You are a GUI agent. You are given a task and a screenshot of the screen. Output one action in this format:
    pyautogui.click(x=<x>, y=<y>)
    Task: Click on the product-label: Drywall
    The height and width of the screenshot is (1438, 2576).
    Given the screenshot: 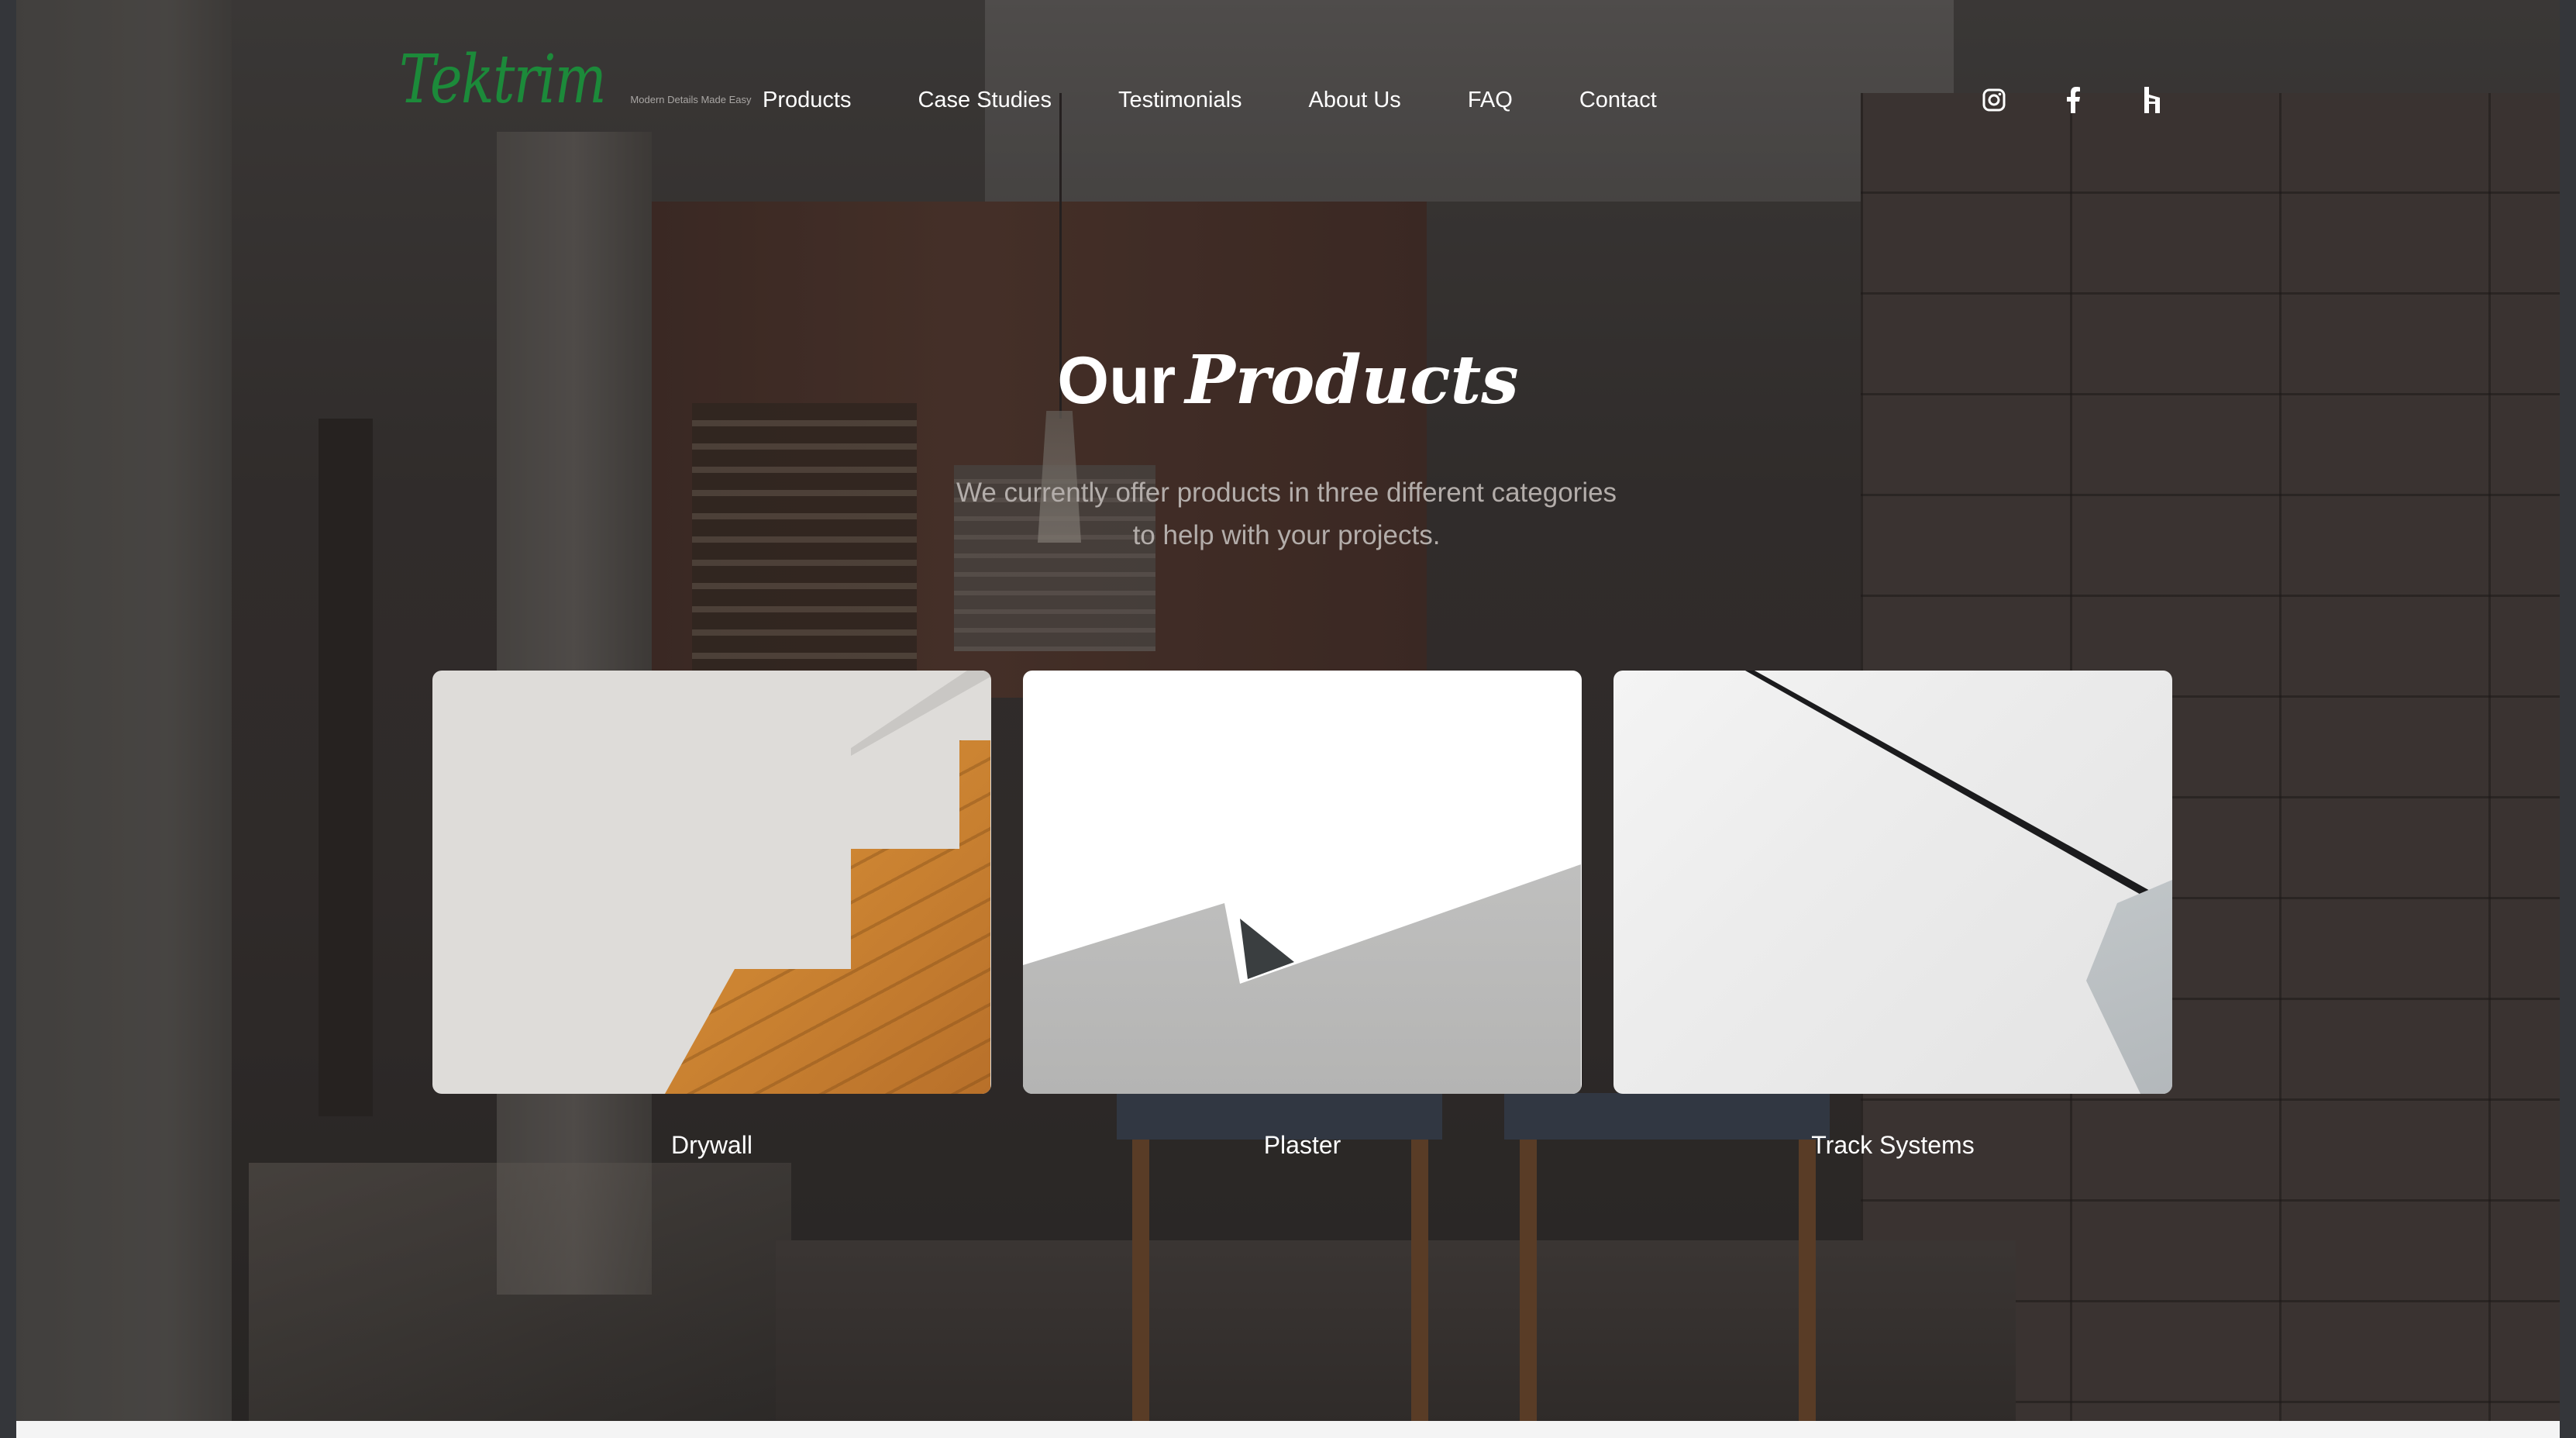 What is the action you would take?
    pyautogui.click(x=711, y=1145)
    